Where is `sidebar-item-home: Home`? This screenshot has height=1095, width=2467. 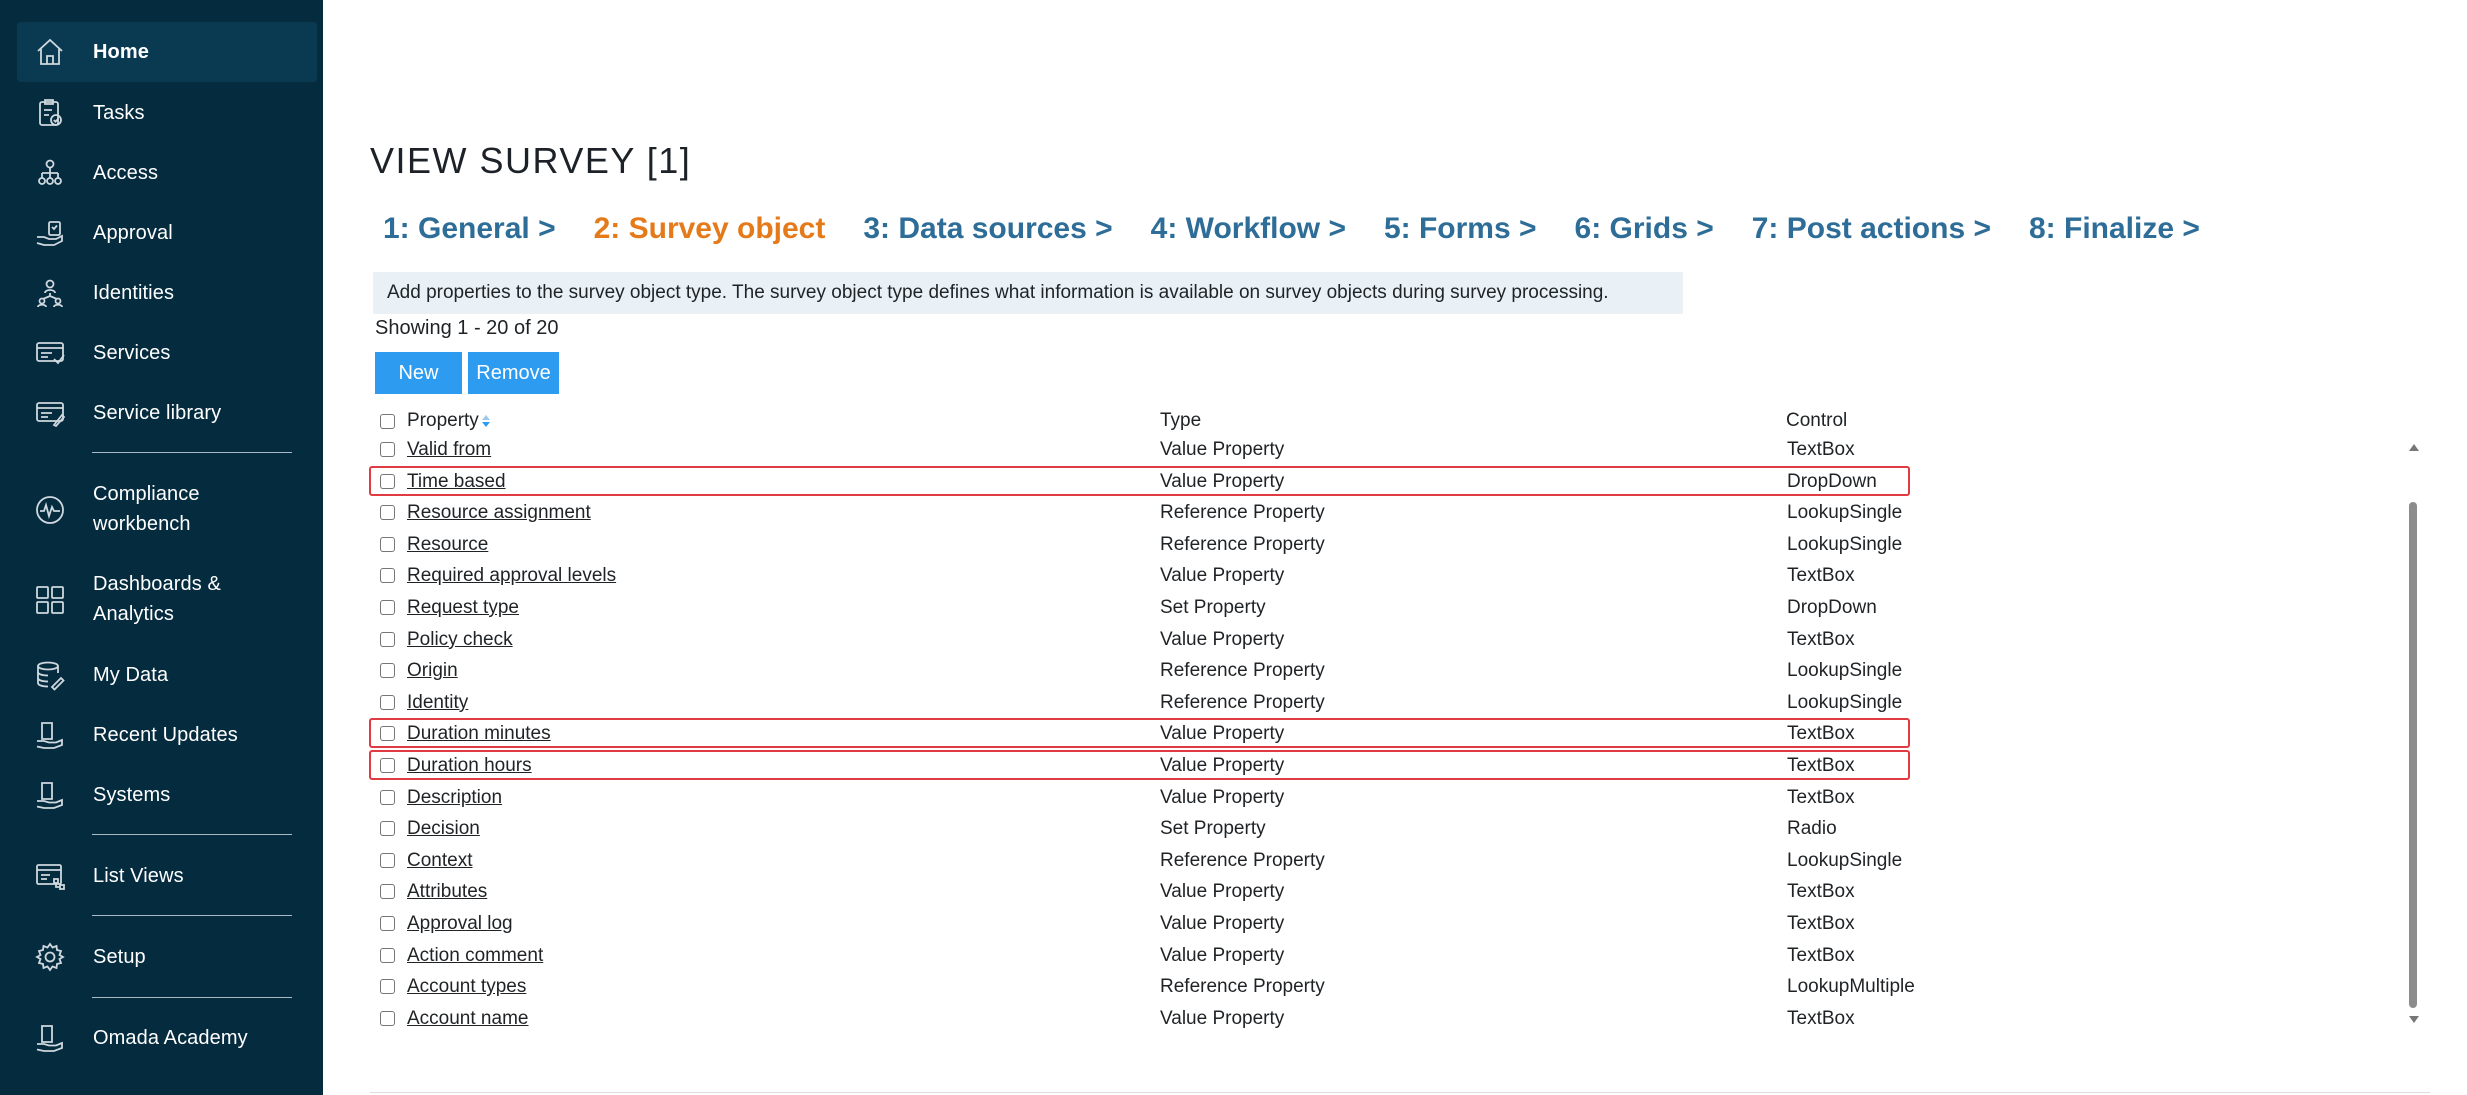
sidebar-item-home: Home is located at coordinates (167, 52).